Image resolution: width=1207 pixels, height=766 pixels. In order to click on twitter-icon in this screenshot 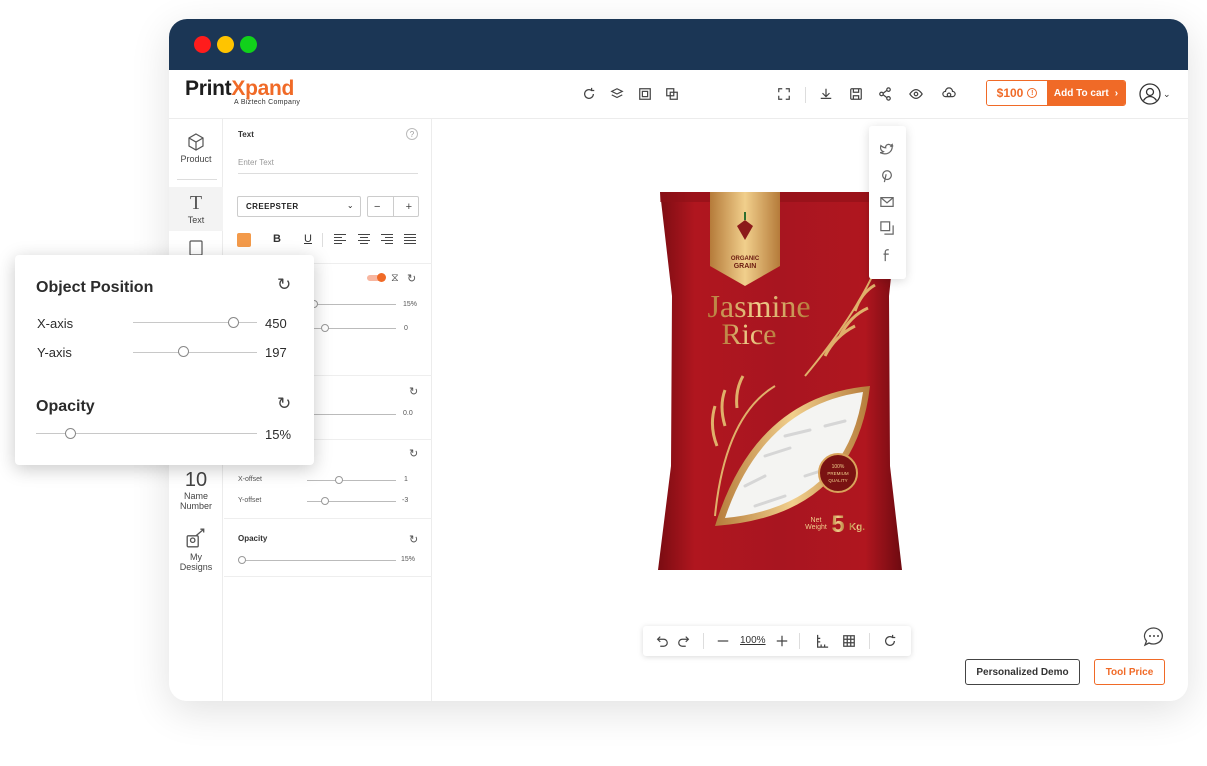, I will do `click(887, 150)`.